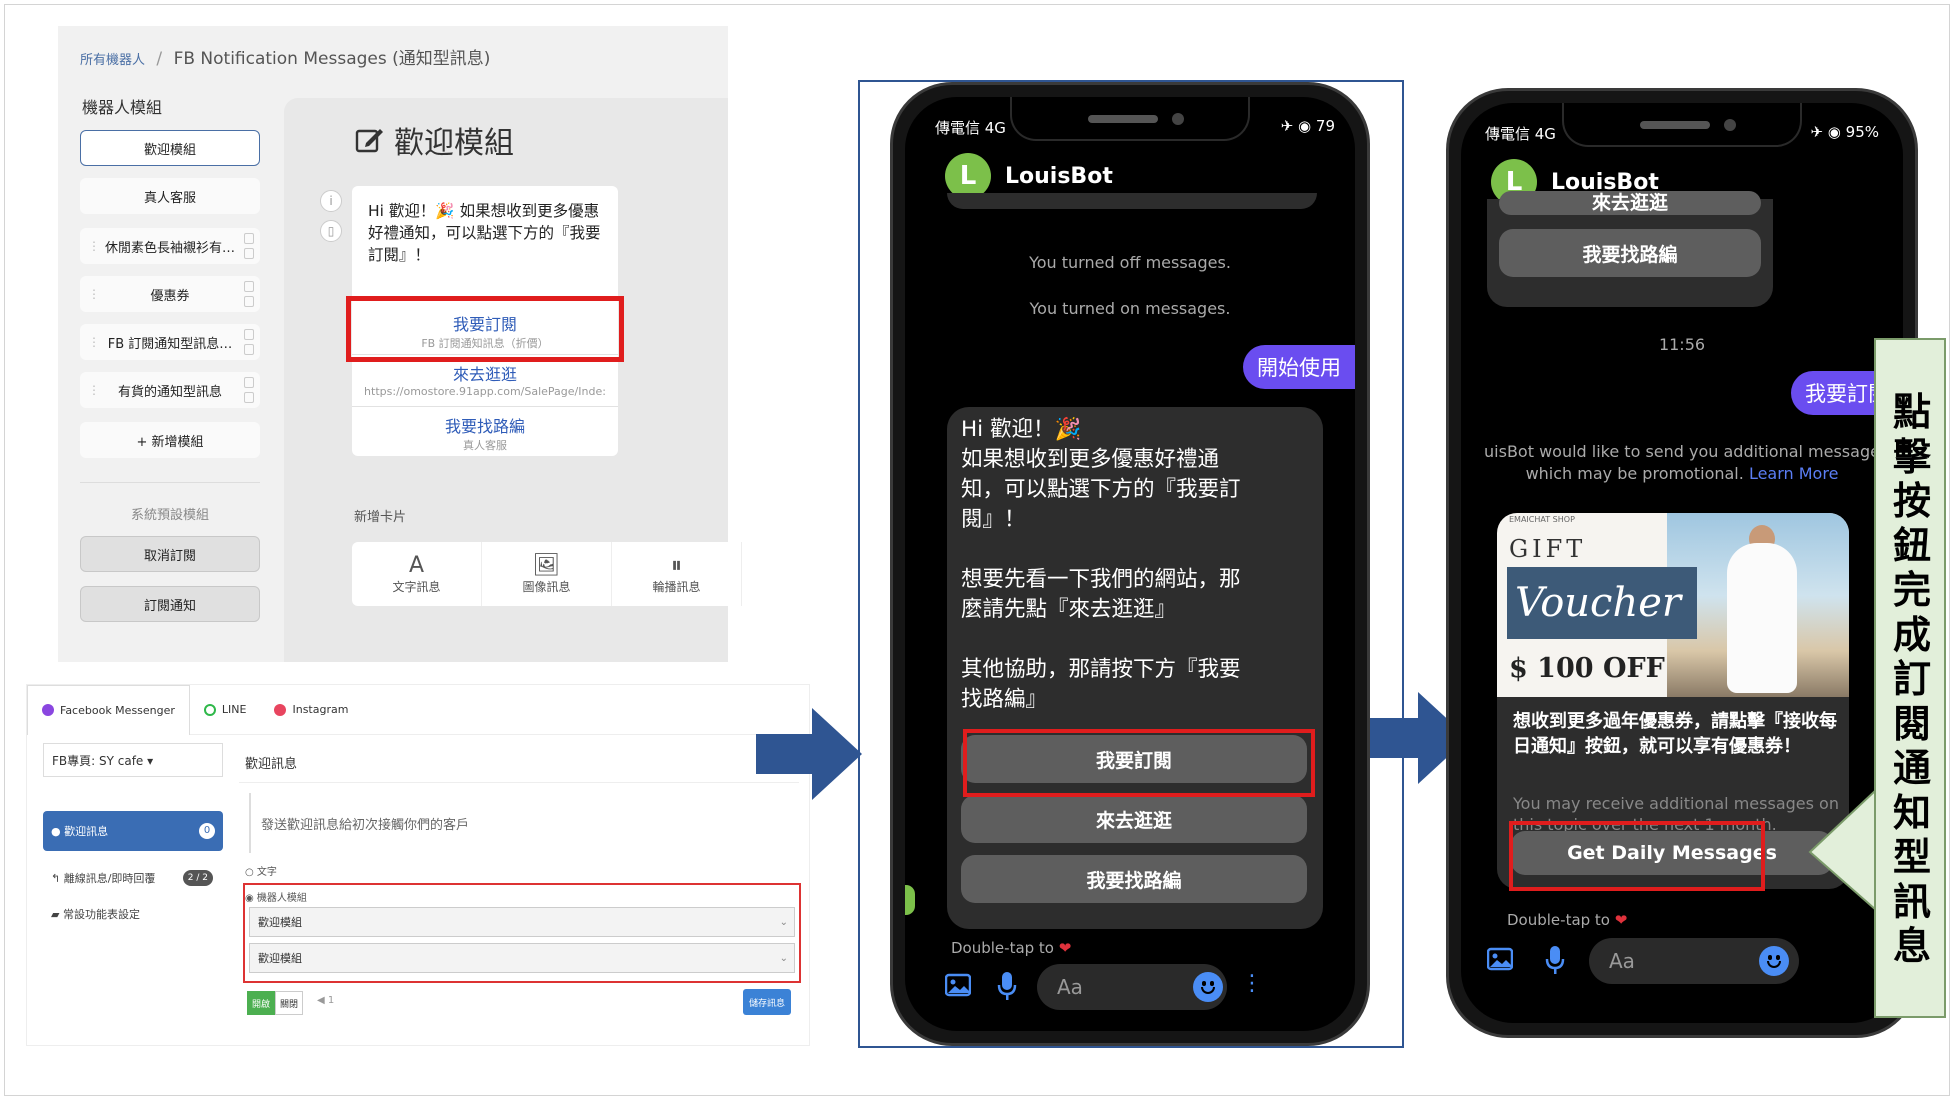  I want to click on bot-line: 其他協助，那請按下方『我要, so click(1101, 669).